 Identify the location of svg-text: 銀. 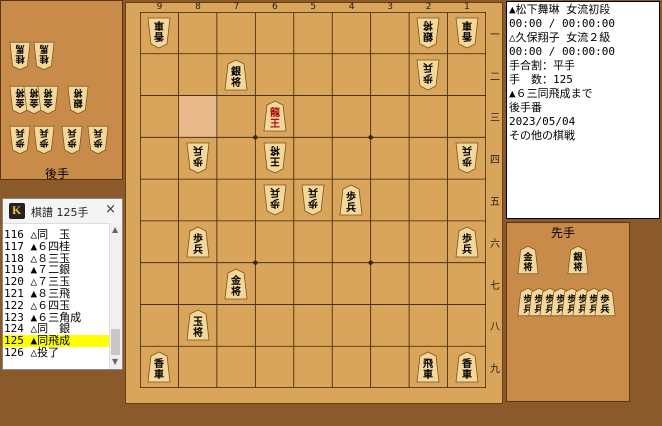
(236, 71).